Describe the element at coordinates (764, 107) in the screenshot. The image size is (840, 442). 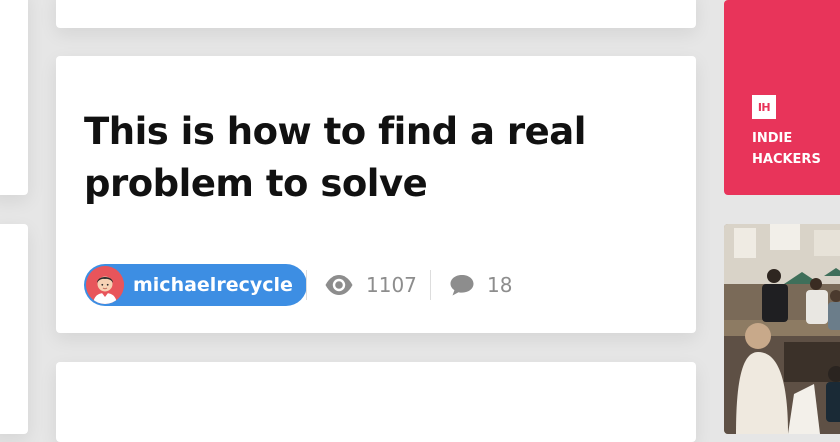
I see `ih-logo: IH` at that location.